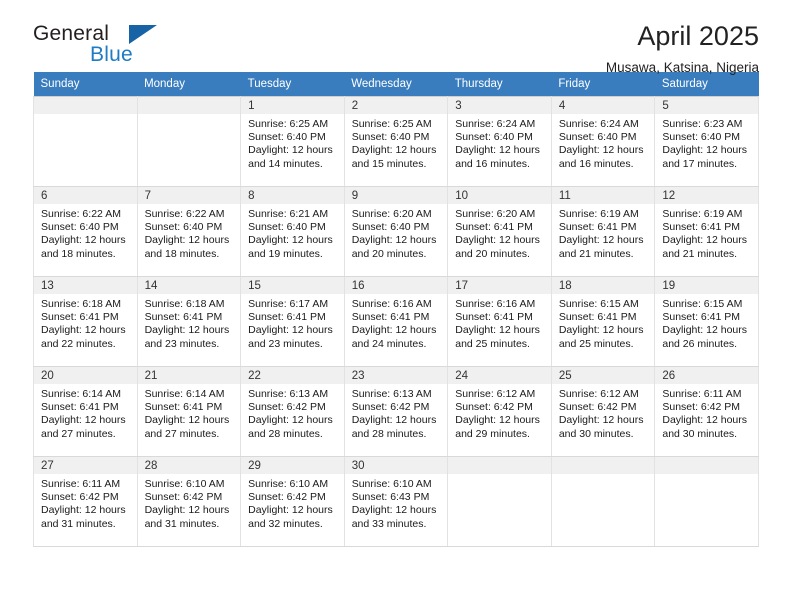 The image size is (792, 612). Describe the element at coordinates (292, 285) in the screenshot. I see `day-number: 15` at that location.